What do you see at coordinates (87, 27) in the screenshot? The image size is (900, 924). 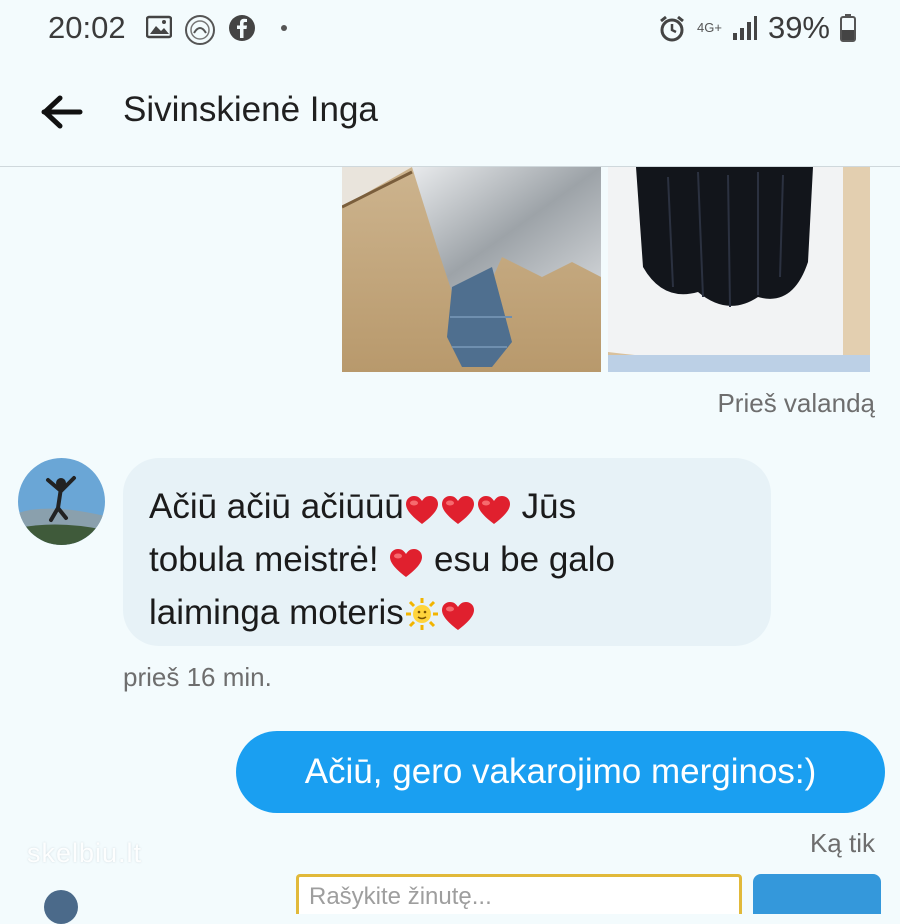 I see `status-time: 20:02` at bounding box center [87, 27].